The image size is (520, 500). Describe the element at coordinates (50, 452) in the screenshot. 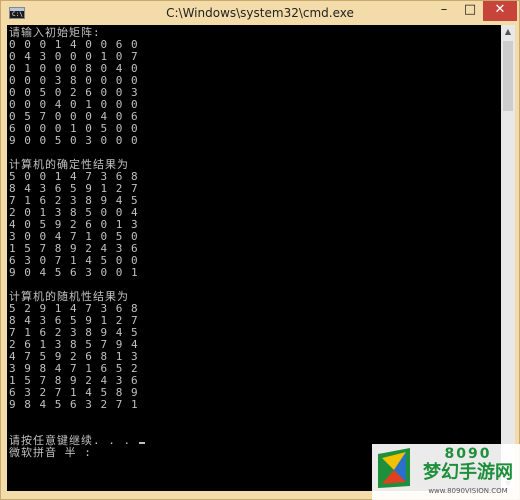

I see `console-line: 微软拼音 半 :` at that location.